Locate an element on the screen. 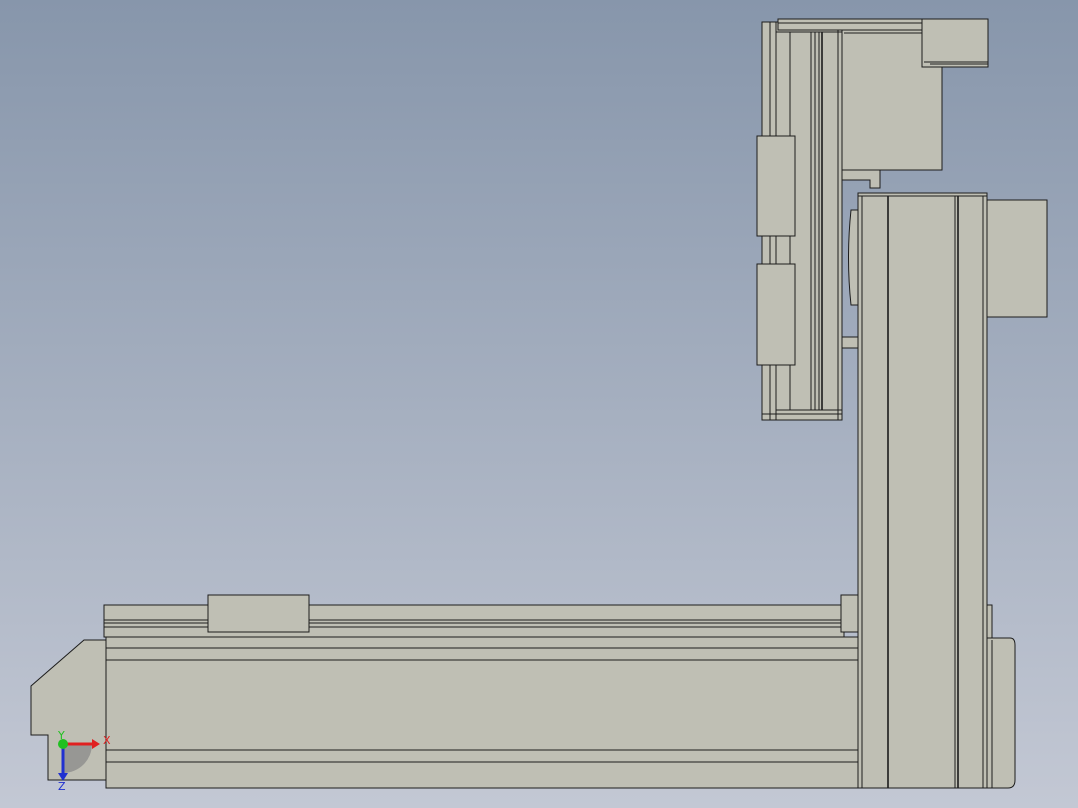 The image size is (1078, 808). z-motor-block is located at coordinates (1017, 258).